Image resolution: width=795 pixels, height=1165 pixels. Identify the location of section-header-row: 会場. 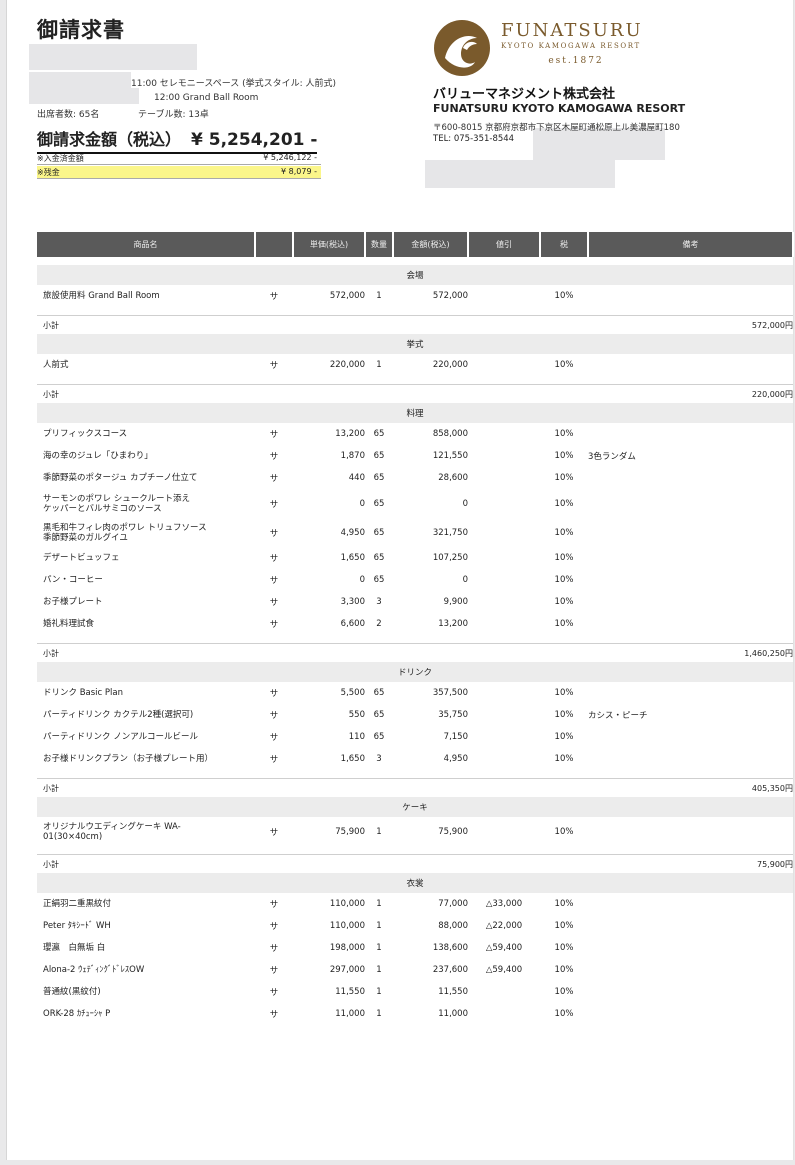
(415, 275).